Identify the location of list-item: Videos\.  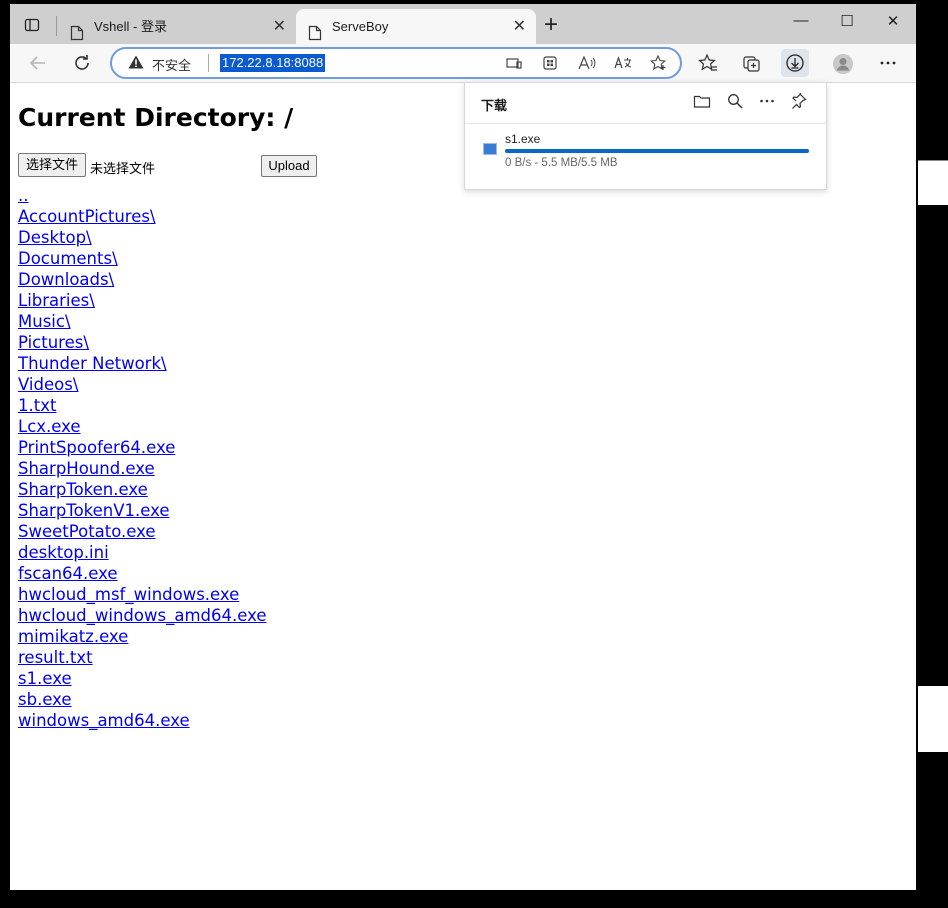
(142, 384).